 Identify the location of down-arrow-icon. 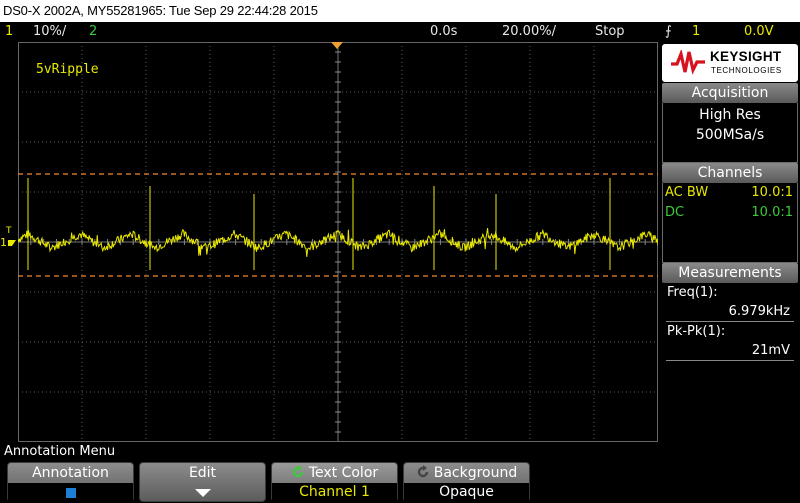
(202, 493).